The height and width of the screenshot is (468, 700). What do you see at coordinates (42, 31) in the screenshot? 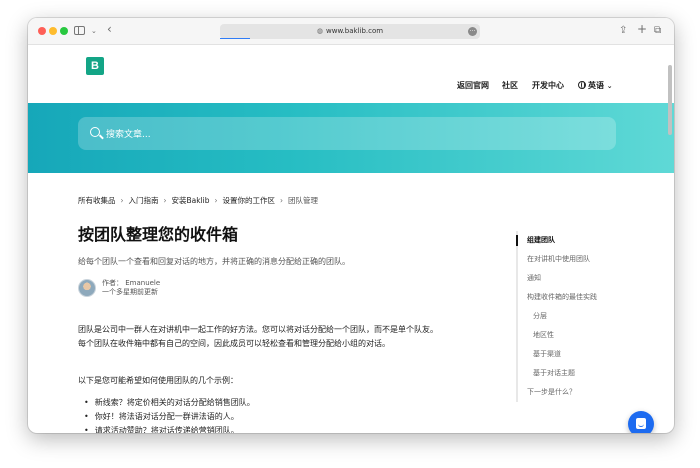
I see `close-window-button` at bounding box center [42, 31].